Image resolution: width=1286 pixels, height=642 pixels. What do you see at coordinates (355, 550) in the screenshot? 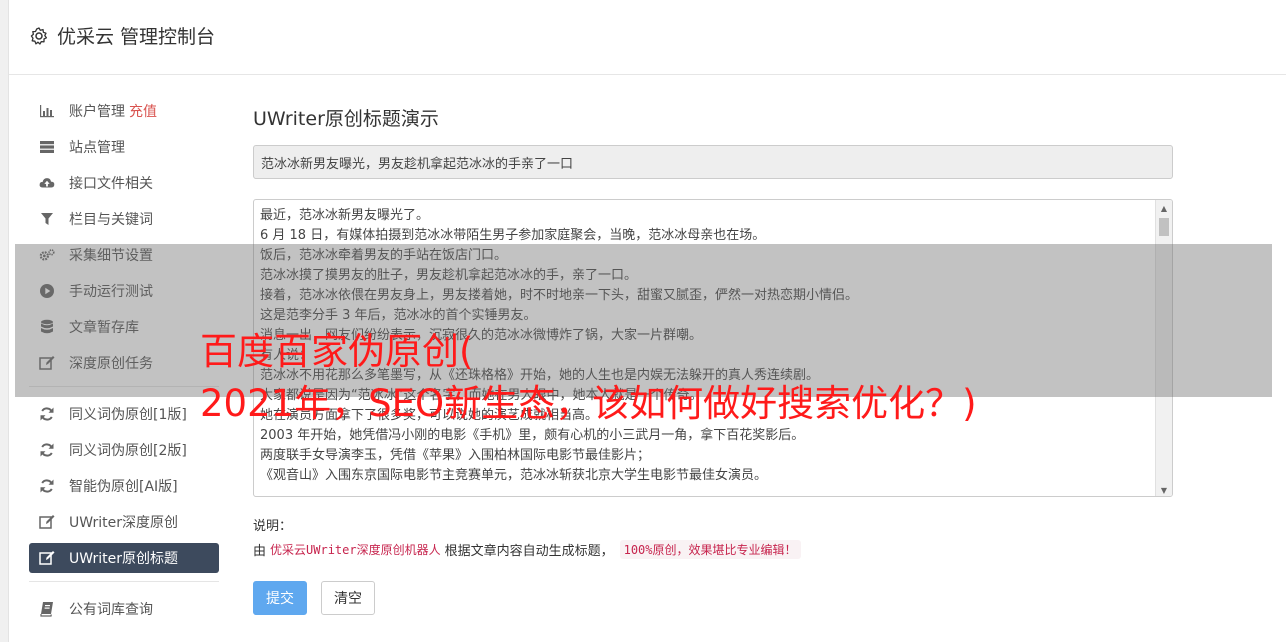
I see `note-robot-name: 优采云UWriter深度原创机器人` at bounding box center [355, 550].